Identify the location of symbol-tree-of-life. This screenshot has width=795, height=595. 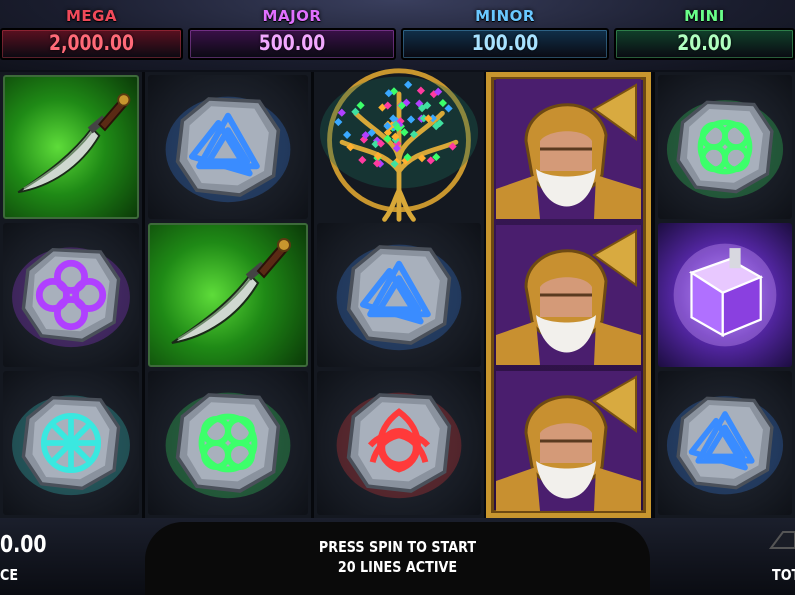
(399, 147).